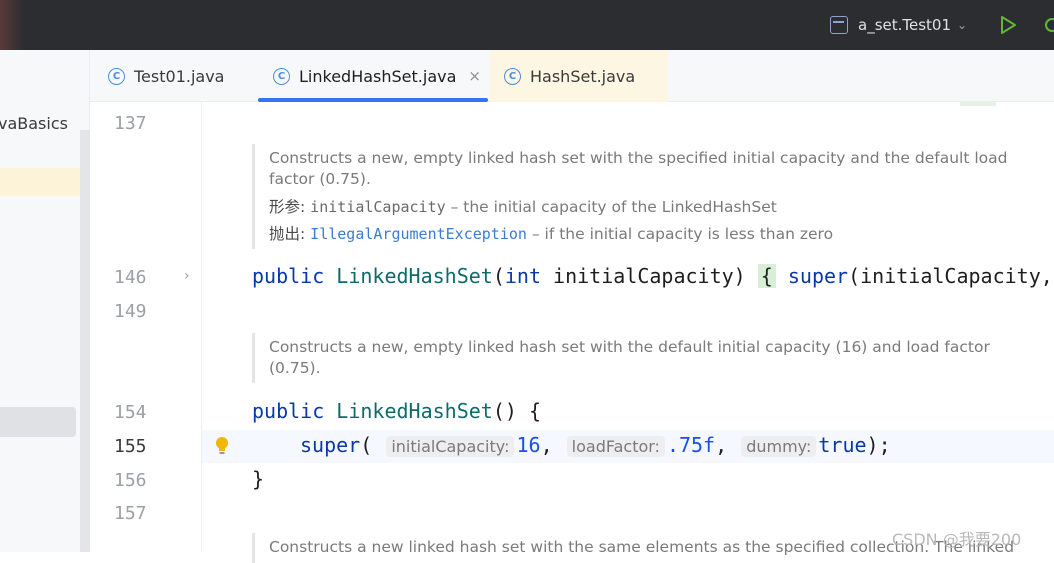 The height and width of the screenshot is (563, 1054). I want to click on param-label: 形参:, so click(287, 207).